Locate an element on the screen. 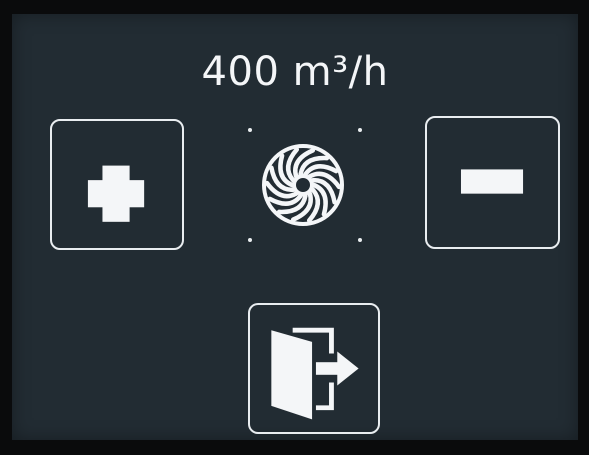 This screenshot has height=455, width=589. exit-button is located at coordinates (314, 368).